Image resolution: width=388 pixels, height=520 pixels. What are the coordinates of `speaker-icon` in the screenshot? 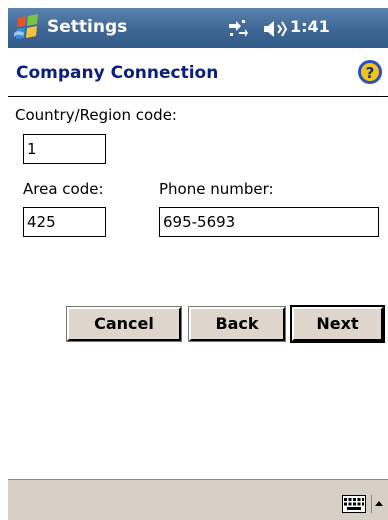 It's located at (275, 29).